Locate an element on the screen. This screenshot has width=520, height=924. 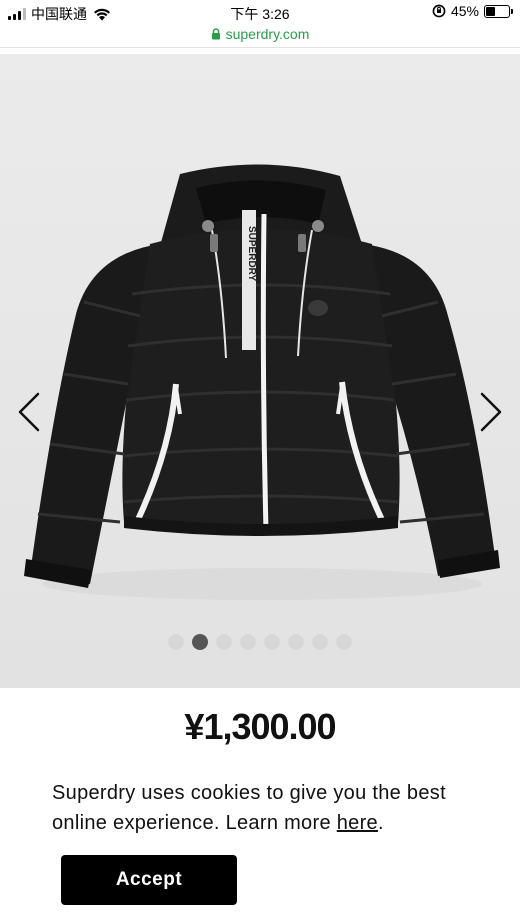
cookie-text-end: . is located at coordinates (380, 823).